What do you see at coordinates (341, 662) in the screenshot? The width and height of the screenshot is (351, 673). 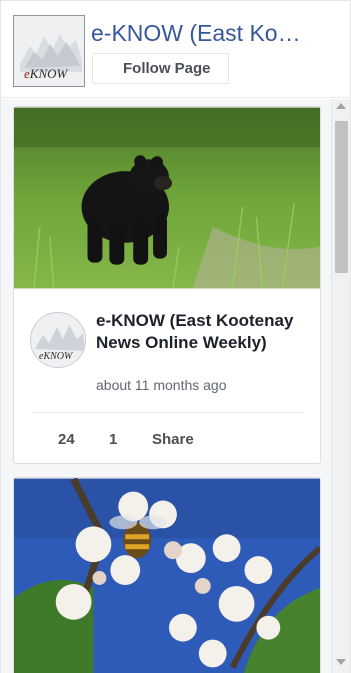 I see `scroll-down-arrow-icon` at bounding box center [341, 662].